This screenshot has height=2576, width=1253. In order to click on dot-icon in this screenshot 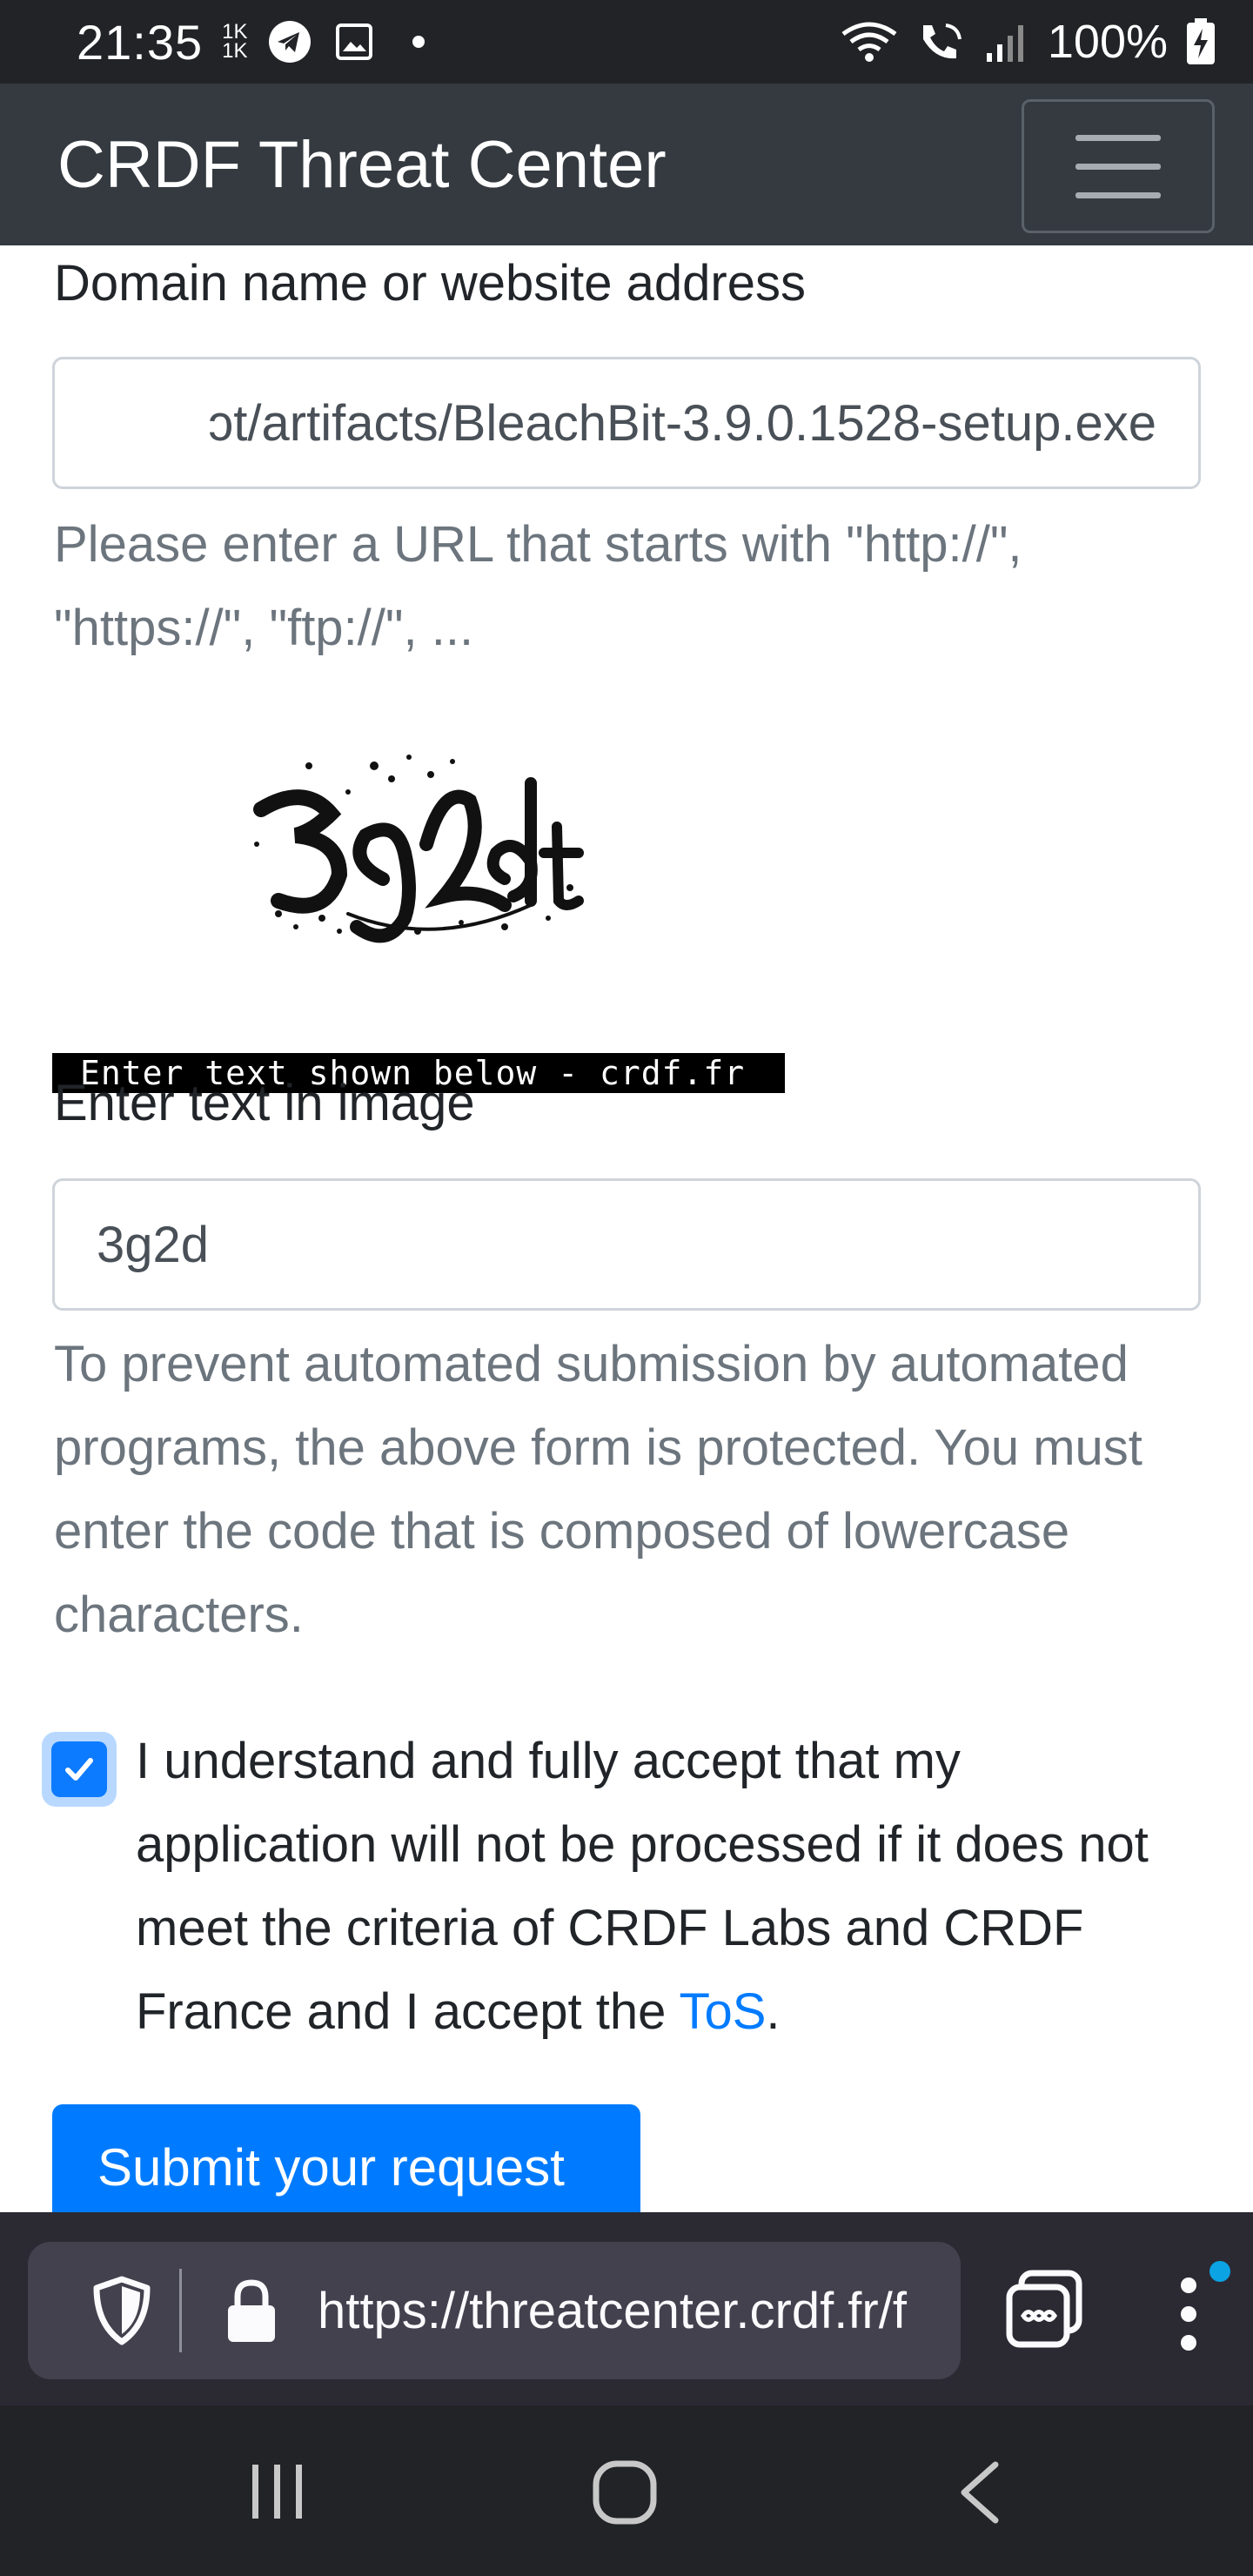, I will do `click(418, 41)`.